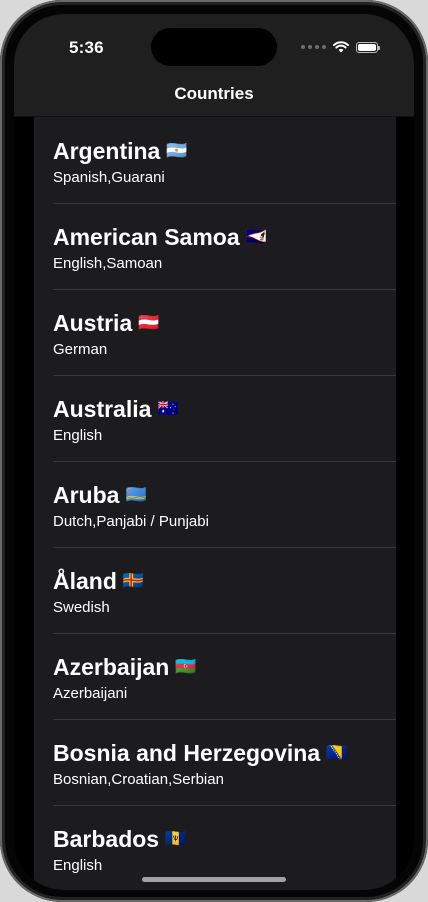  Describe the element at coordinates (214, 879) in the screenshot. I see `home-indicator` at that location.